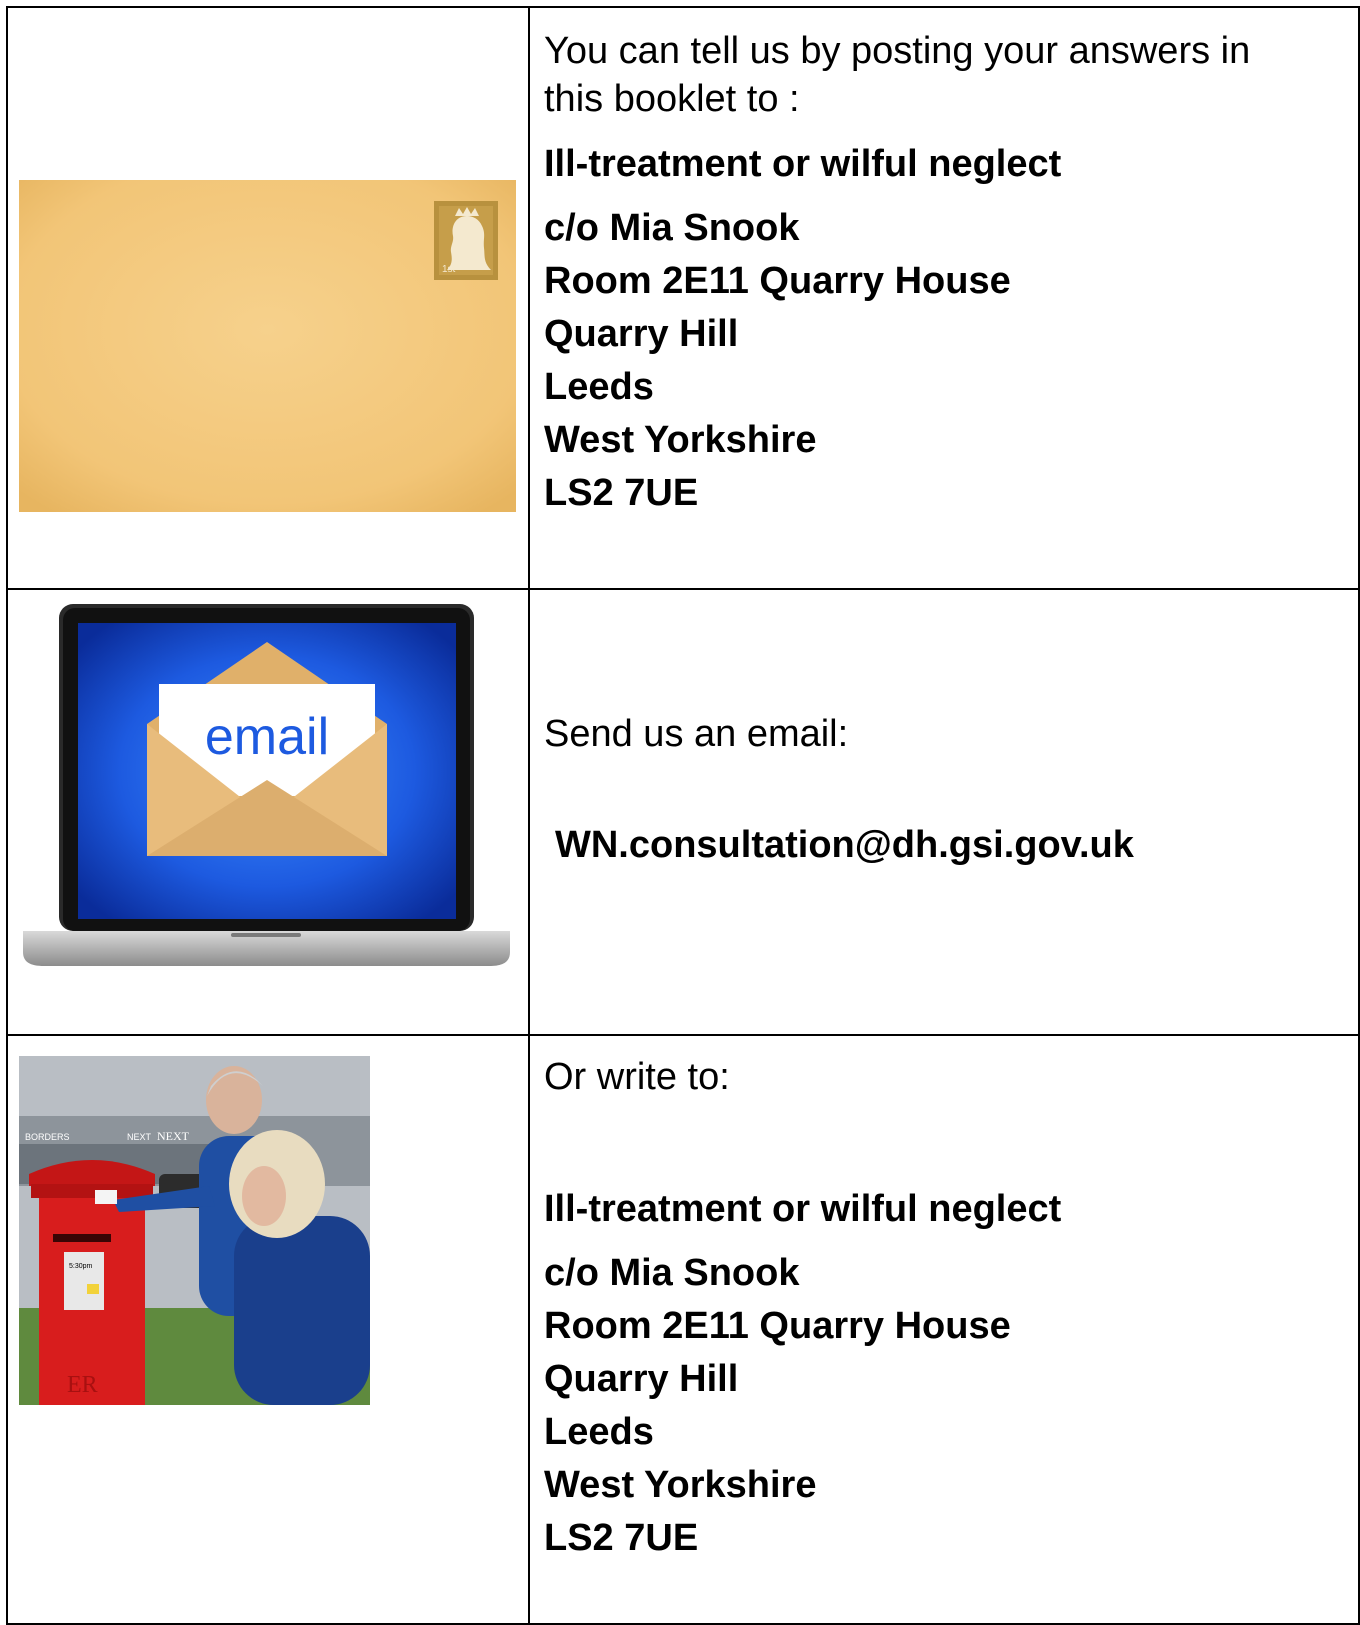 The height and width of the screenshot is (1625, 1360). Describe the element at coordinates (803, 164) in the screenshot. I see `recipient-heading: Ill-treatment or wilful neglect` at that location.